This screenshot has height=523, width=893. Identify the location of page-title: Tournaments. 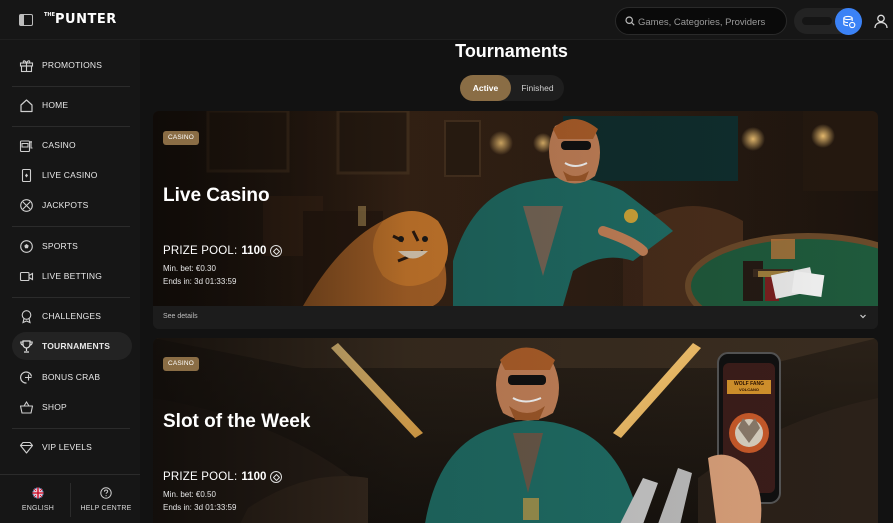
(511, 51).